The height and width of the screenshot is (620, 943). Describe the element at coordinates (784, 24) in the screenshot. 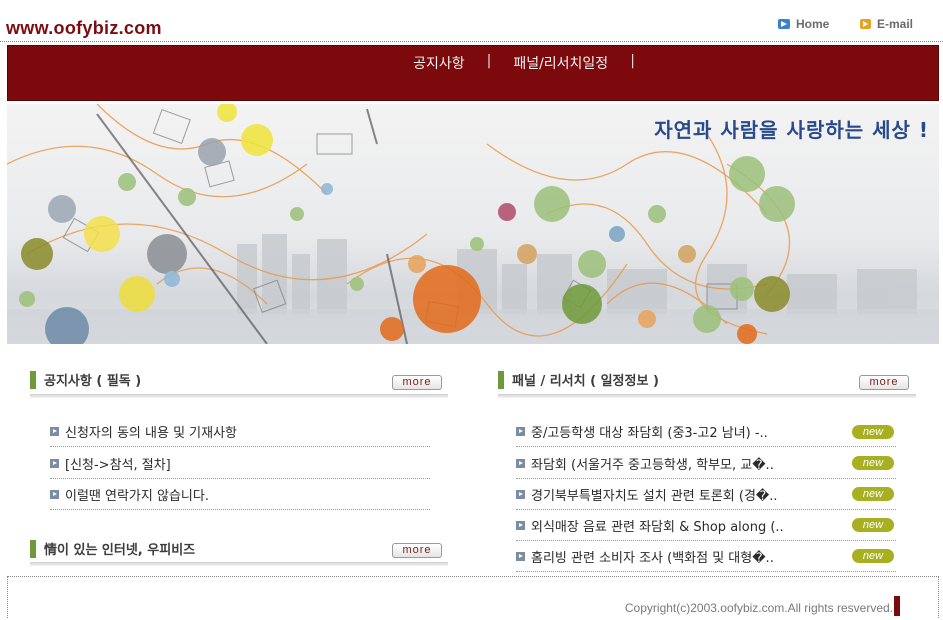

I see `home-arrow-icon` at that location.